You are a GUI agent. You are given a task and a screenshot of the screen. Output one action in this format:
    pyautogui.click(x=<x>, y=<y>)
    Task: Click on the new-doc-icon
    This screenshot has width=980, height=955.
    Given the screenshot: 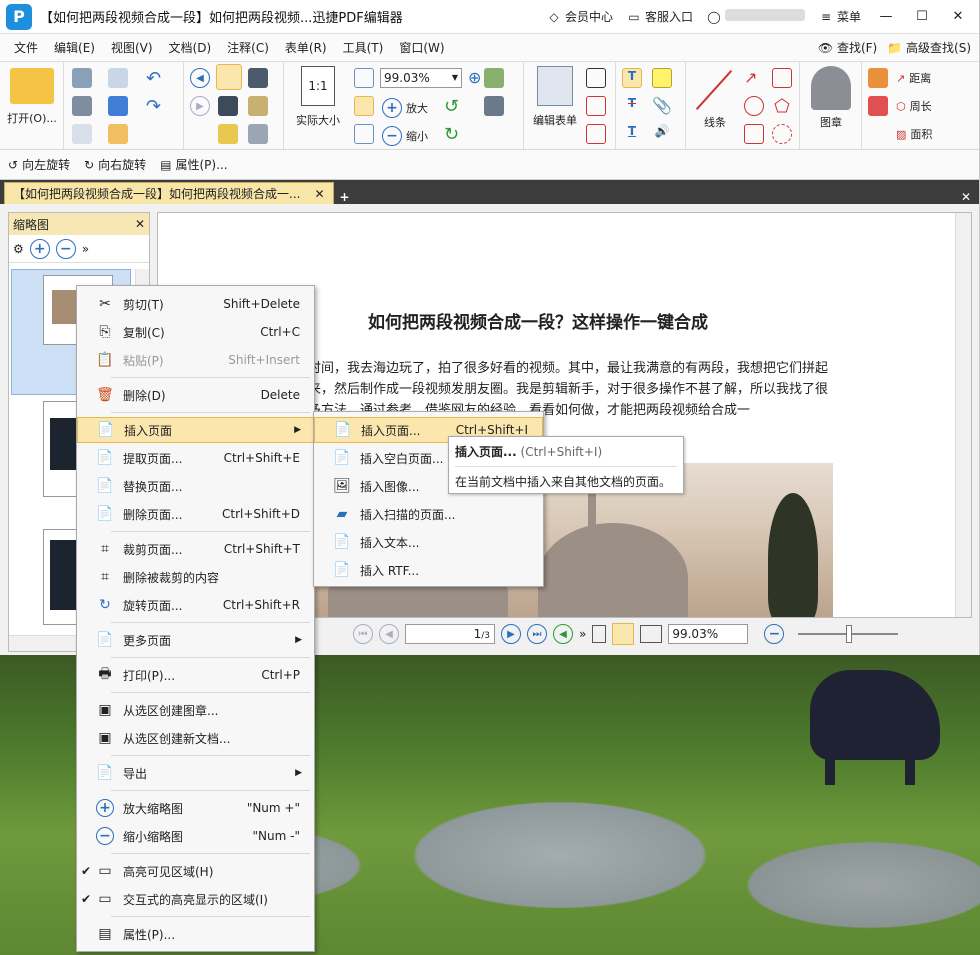 What is the action you would take?
    pyautogui.click(x=118, y=134)
    